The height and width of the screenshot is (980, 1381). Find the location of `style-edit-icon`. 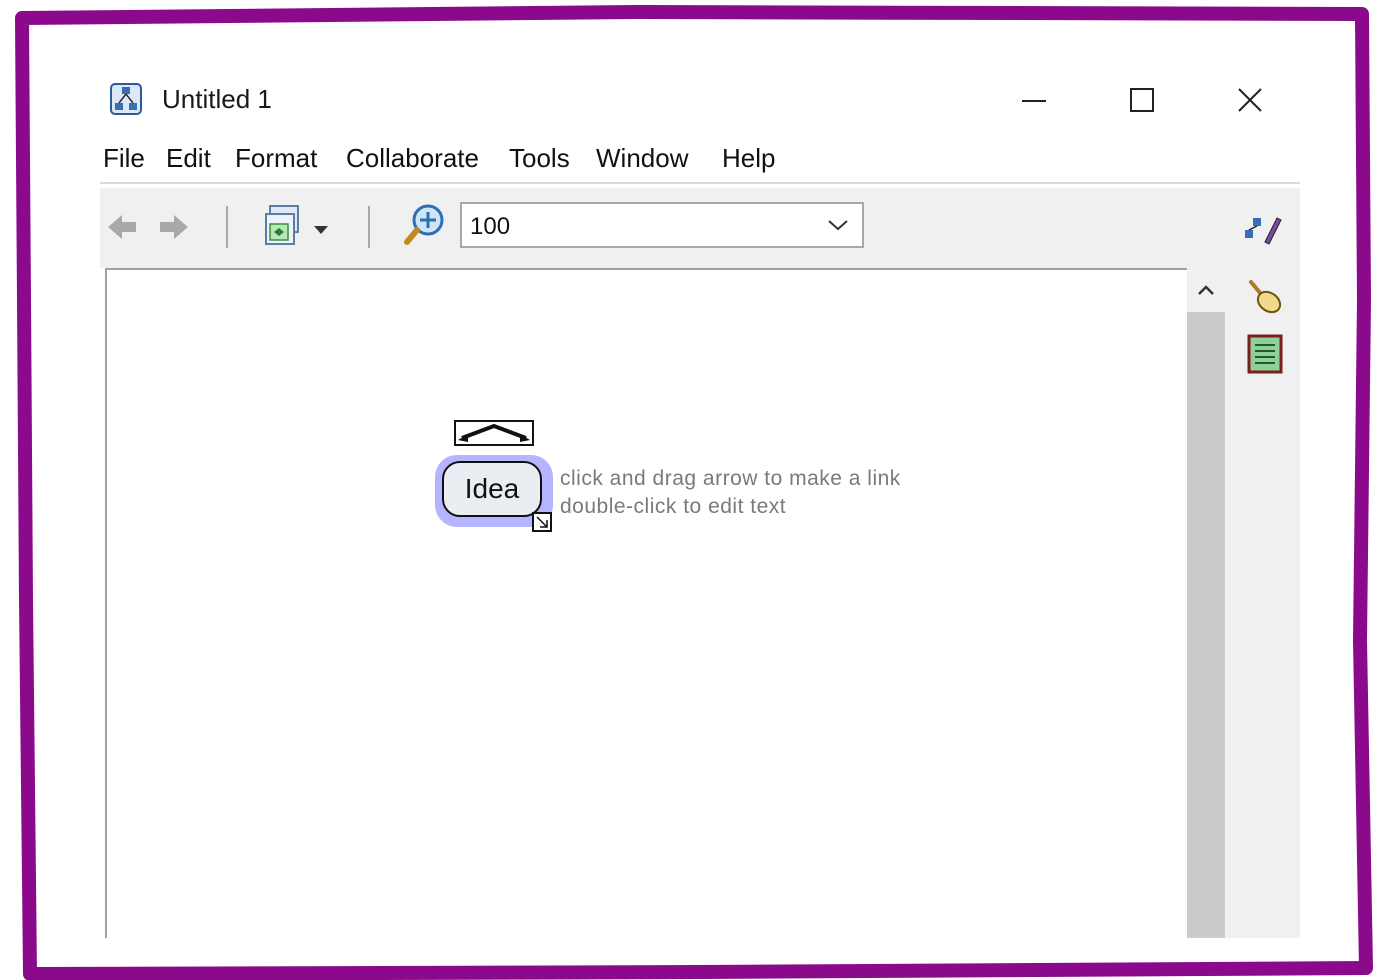

style-edit-icon is located at coordinates (1263, 231).